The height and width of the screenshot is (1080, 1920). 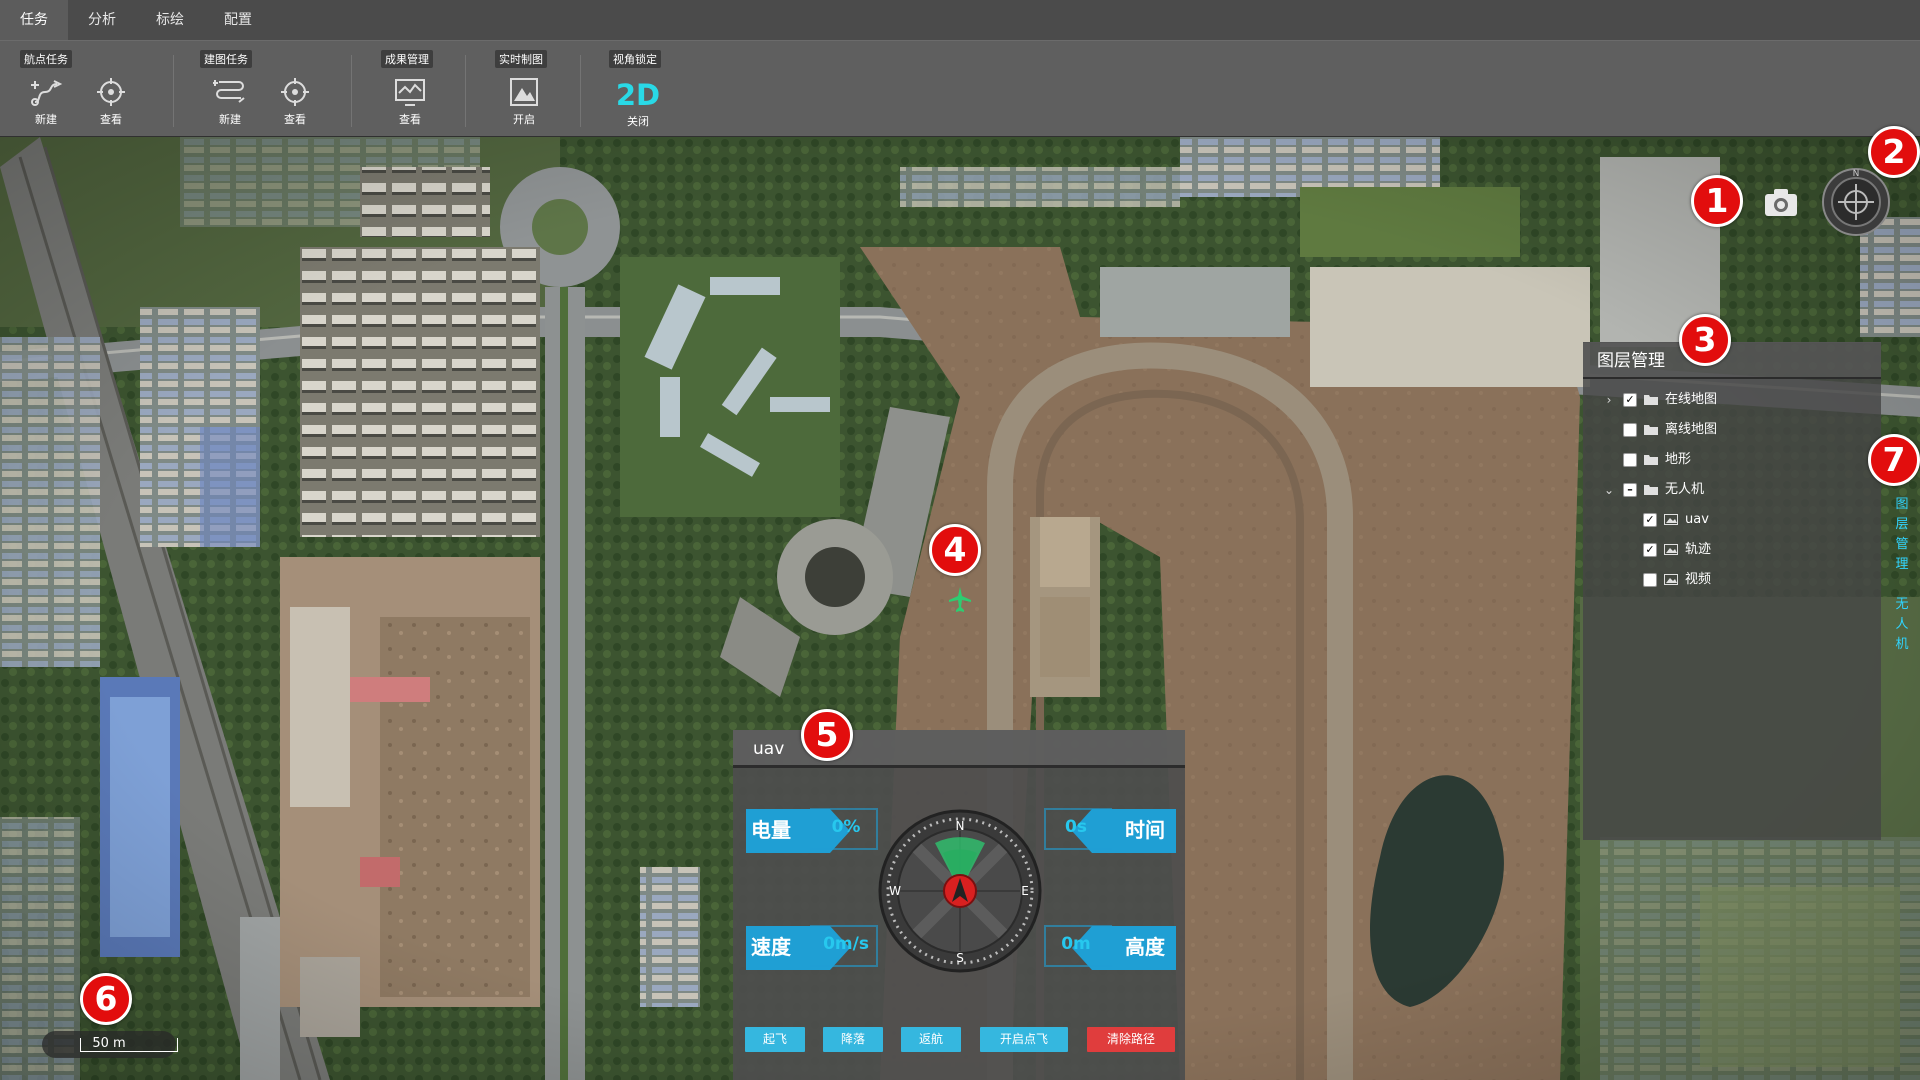 I want to click on mapping-view-button: 查看, so click(x=295, y=103).